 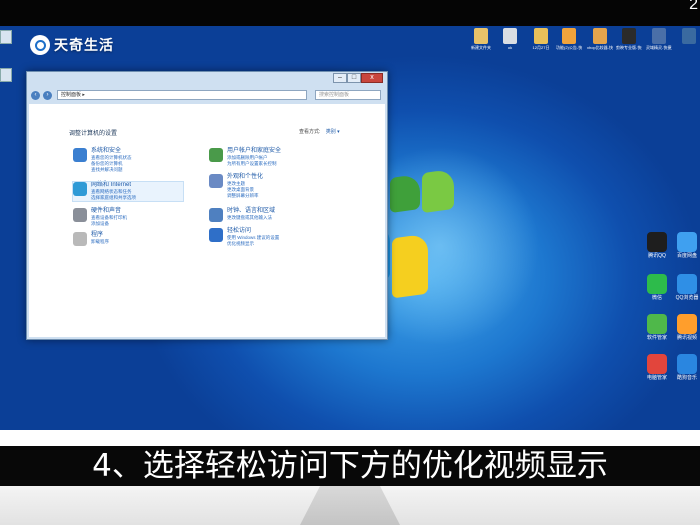 What do you see at coordinates (6, 75) in the screenshot?
I see `computer-icon` at bounding box center [6, 75].